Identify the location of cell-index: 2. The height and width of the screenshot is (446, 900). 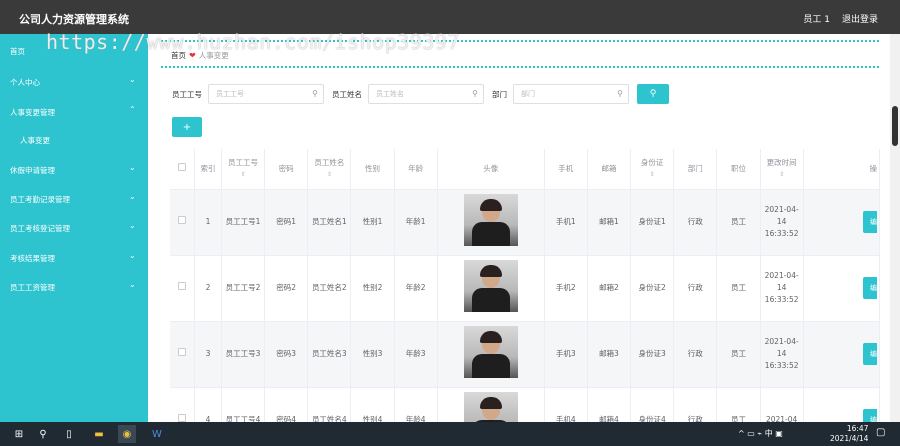
(208, 288).